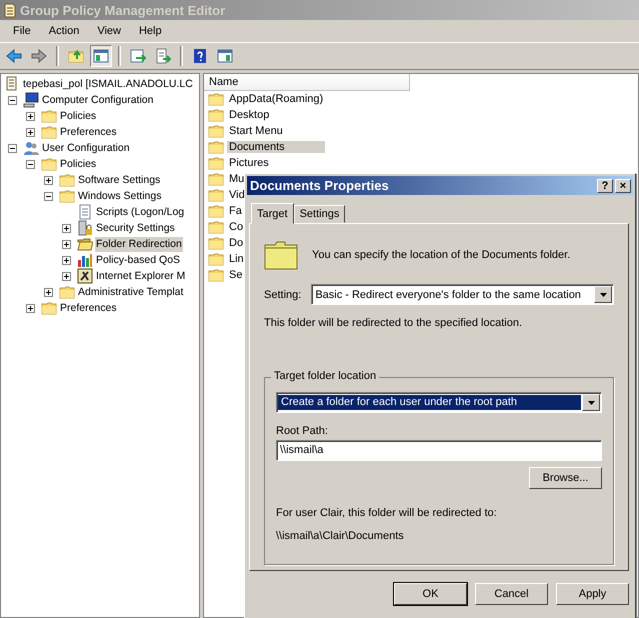 This screenshot has width=639, height=618. I want to click on path-text: \\ismail\a\Clair\Documents, so click(340, 536).